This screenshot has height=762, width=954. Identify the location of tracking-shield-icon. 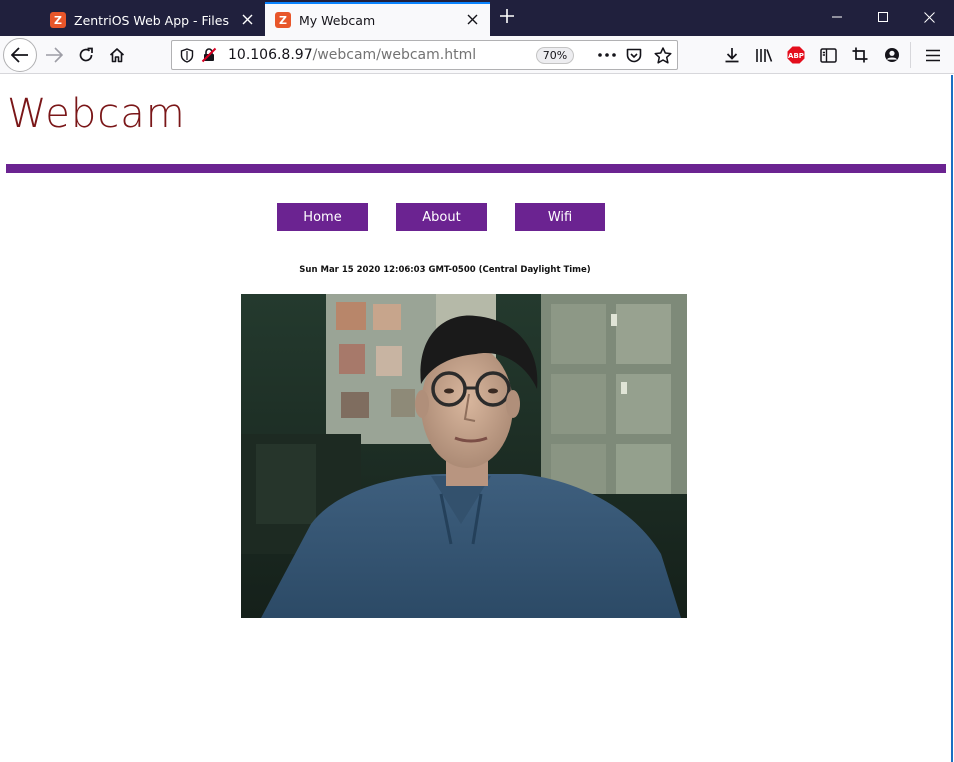
(187, 55).